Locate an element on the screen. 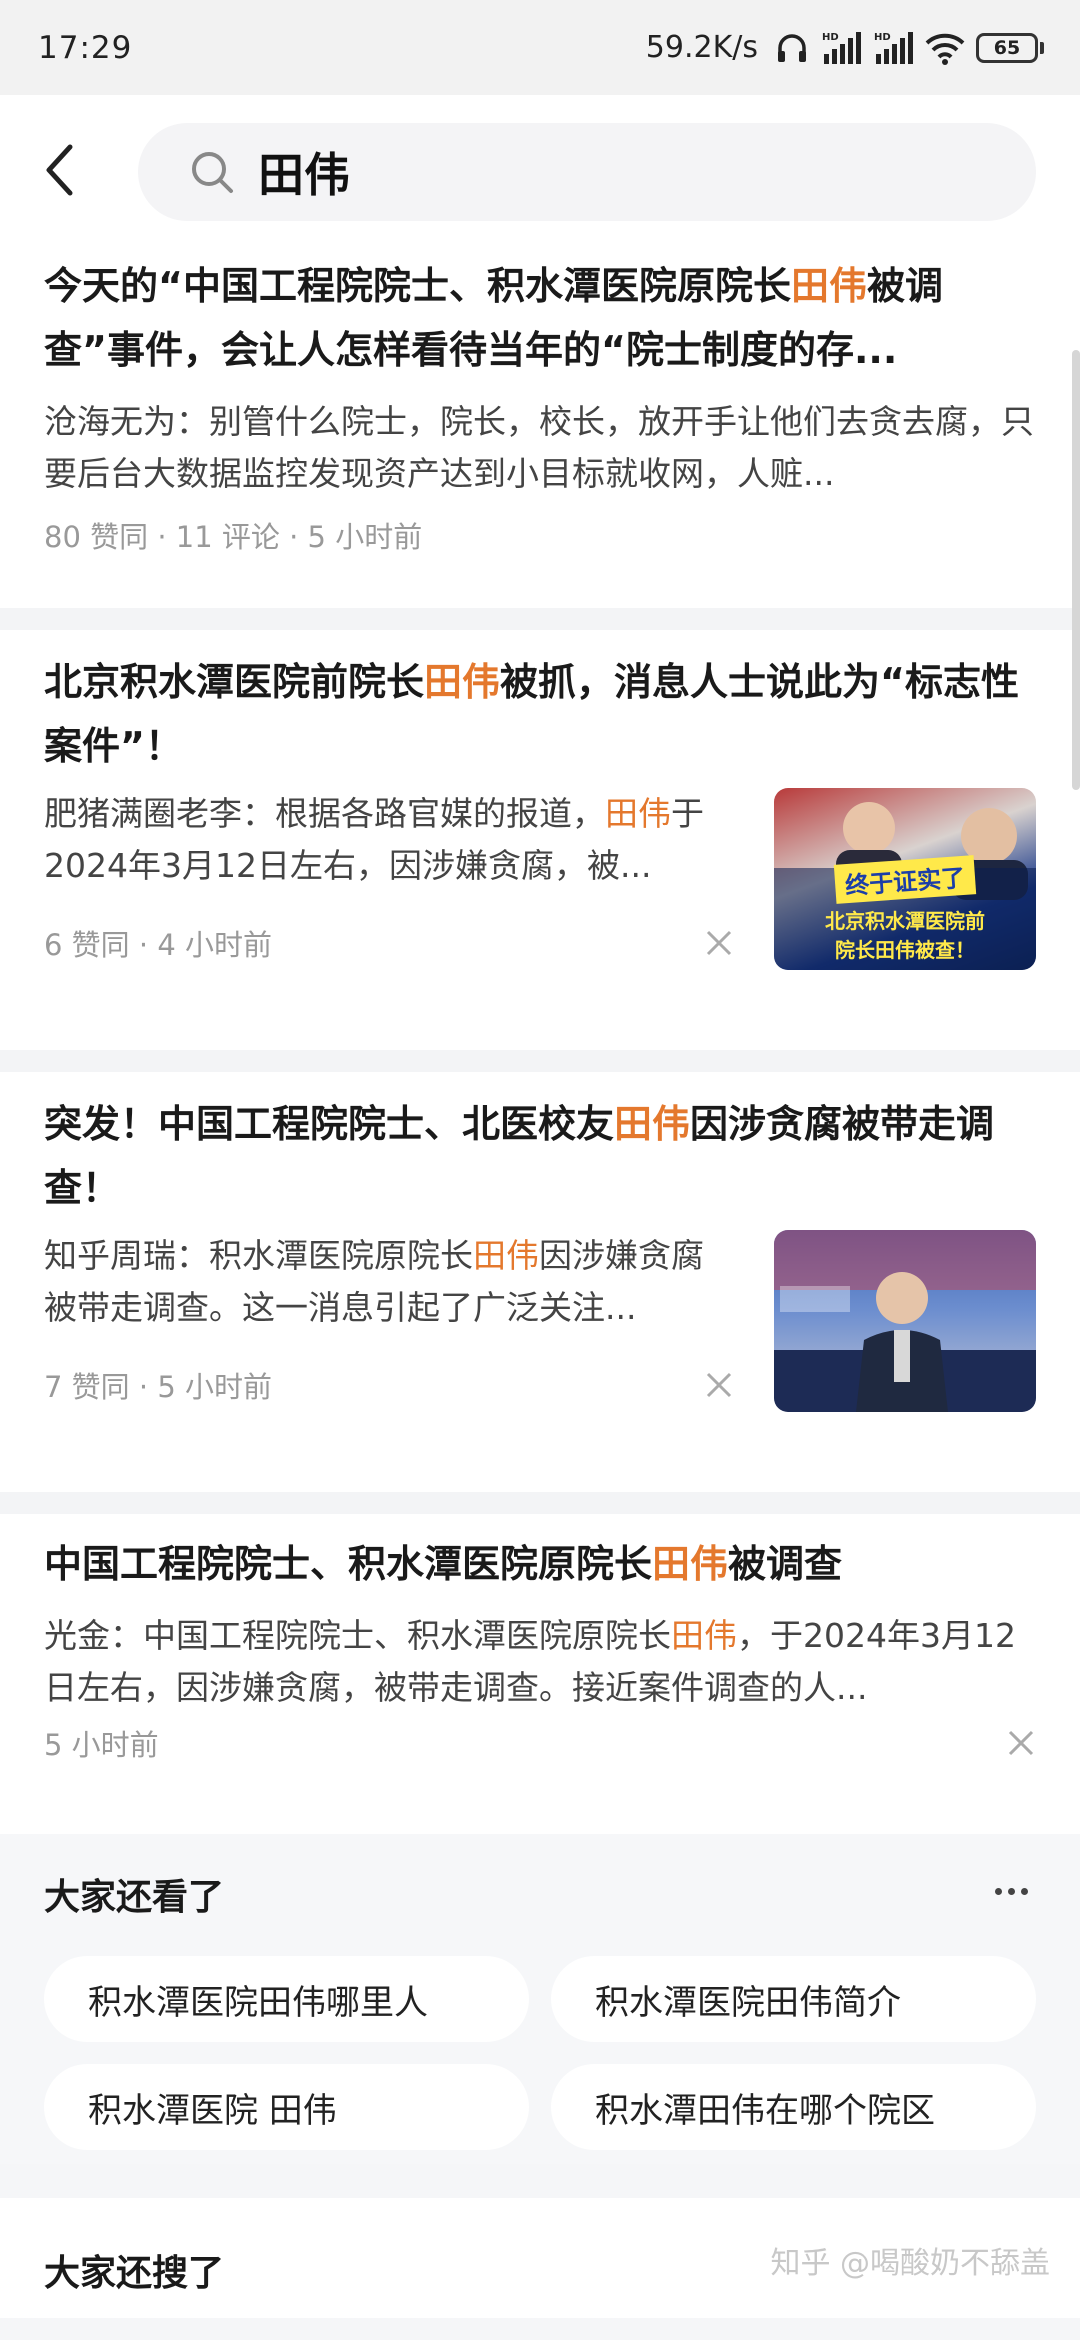  result-thumbnail: 终于证实了 北京积水潭医院前 院长田伟被查！ is located at coordinates (905, 879).